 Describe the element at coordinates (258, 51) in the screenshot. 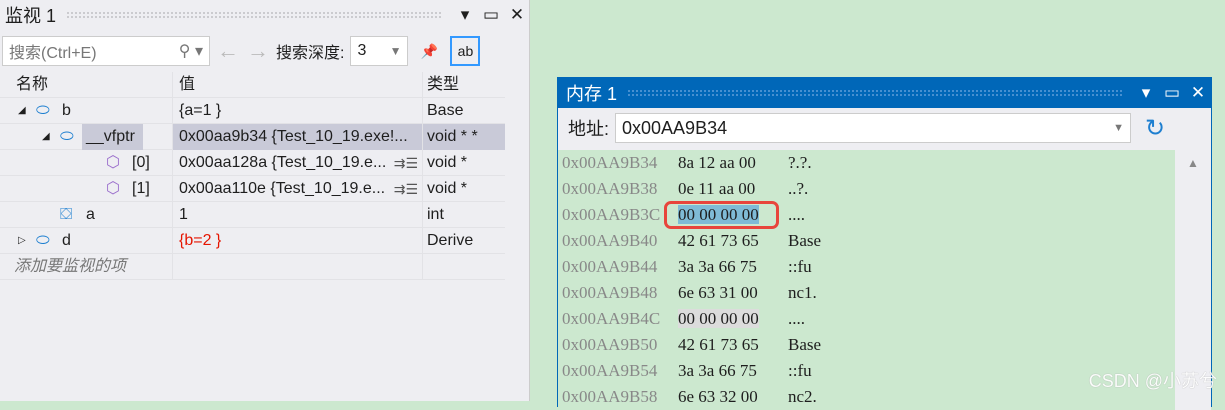

I see `forward-arrow-icon: →` at that location.